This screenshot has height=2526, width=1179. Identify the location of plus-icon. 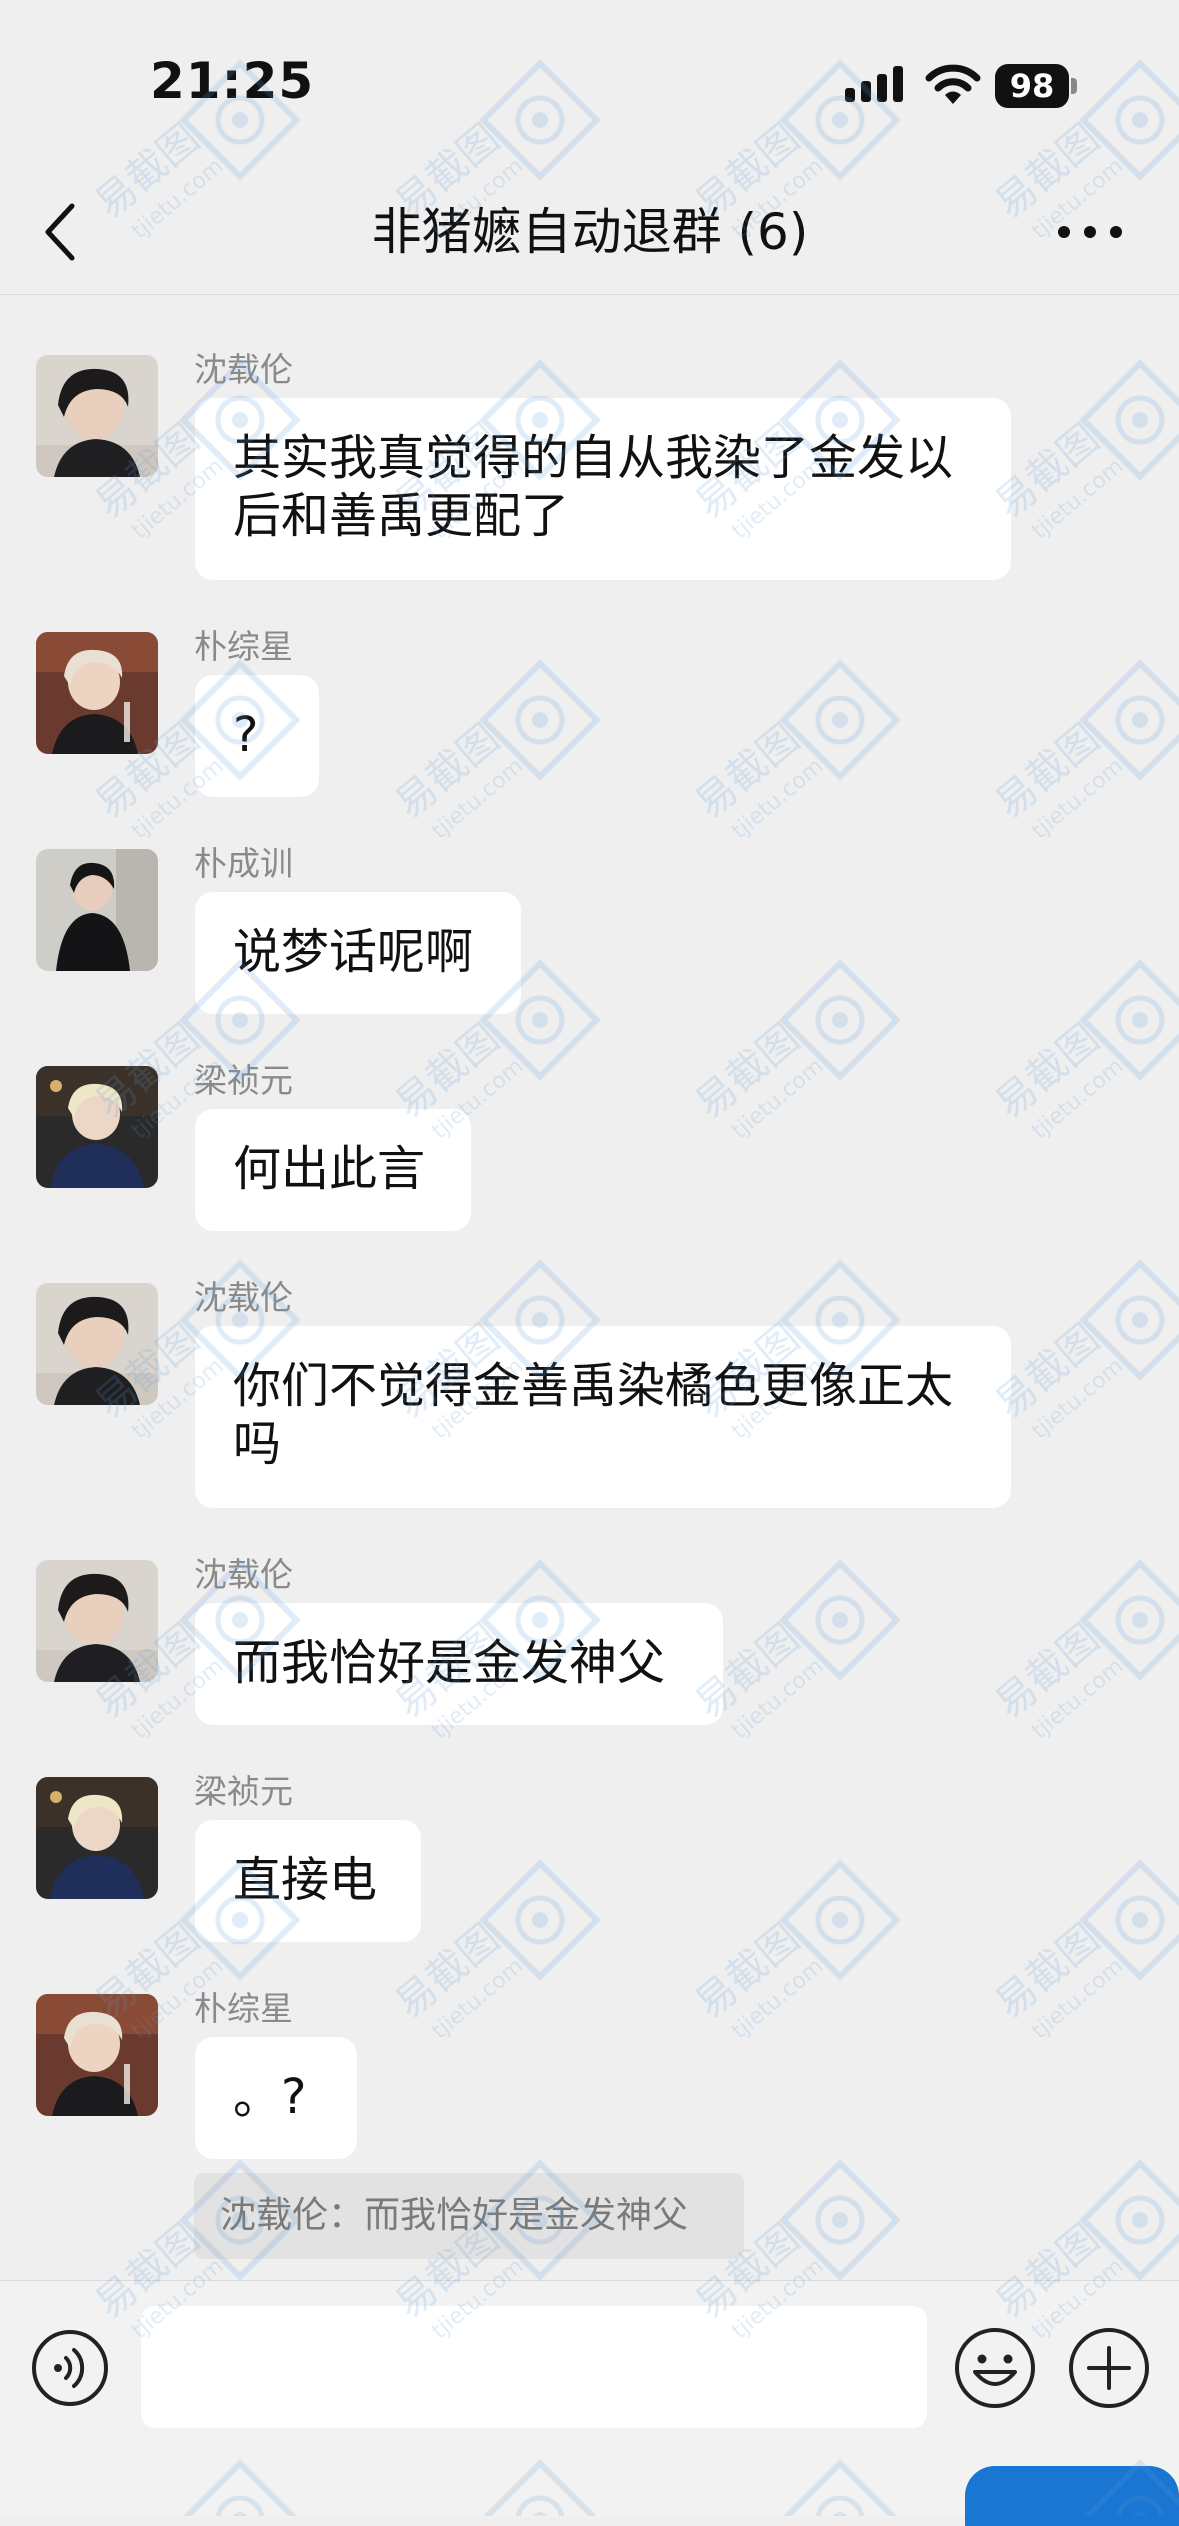
(1109, 2368).